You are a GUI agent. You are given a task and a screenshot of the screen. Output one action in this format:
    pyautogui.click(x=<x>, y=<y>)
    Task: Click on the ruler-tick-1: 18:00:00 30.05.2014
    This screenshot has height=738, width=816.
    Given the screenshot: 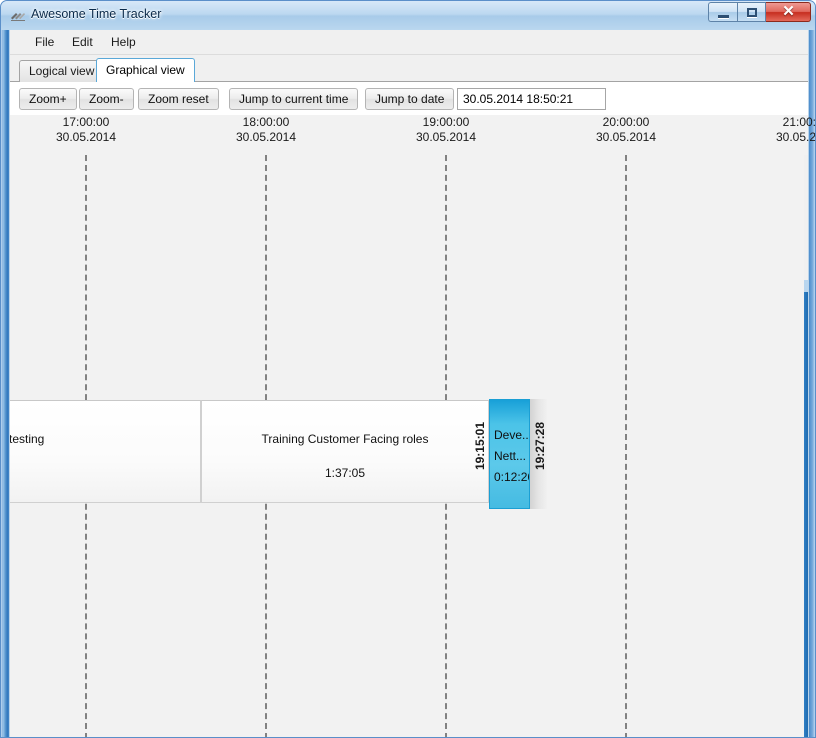 What is the action you would take?
    pyautogui.click(x=266, y=130)
    